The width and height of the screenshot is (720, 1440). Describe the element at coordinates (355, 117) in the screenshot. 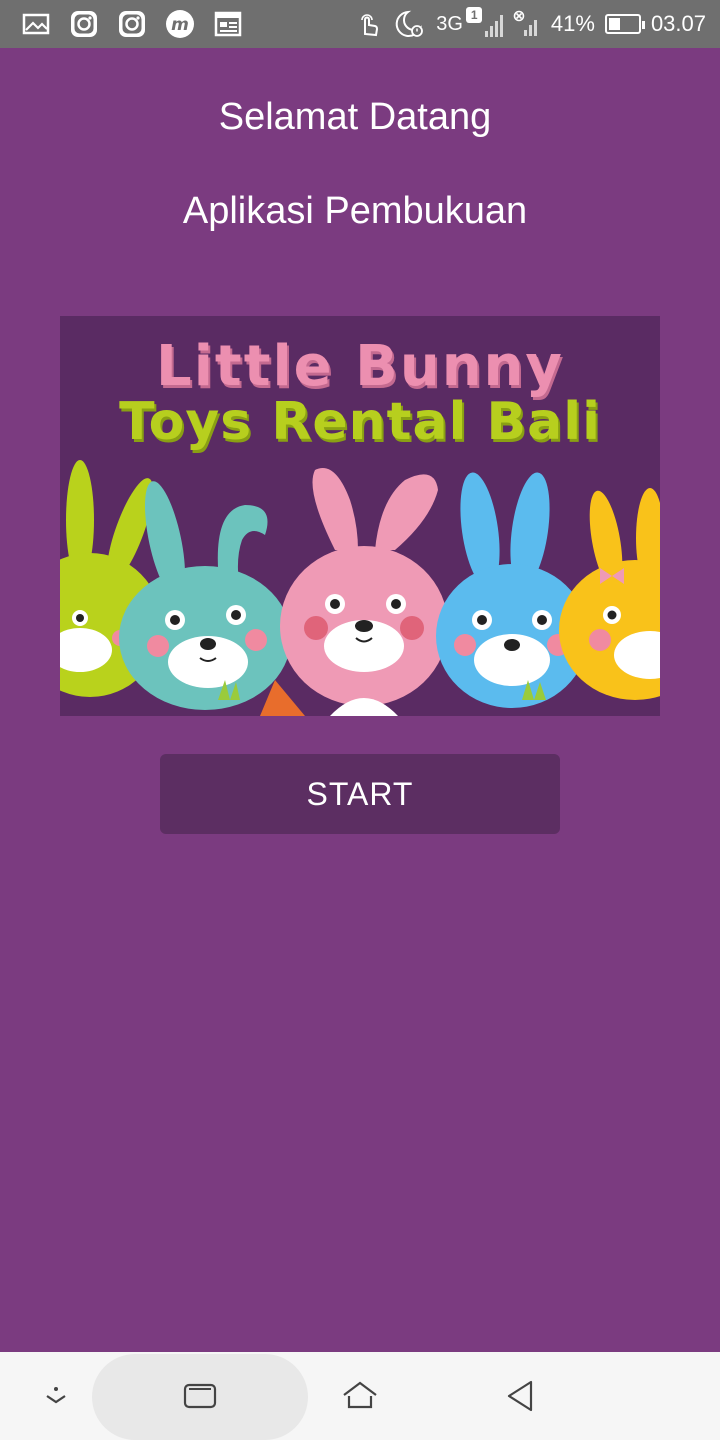

I see `welcome-title: Selamat Datang` at that location.